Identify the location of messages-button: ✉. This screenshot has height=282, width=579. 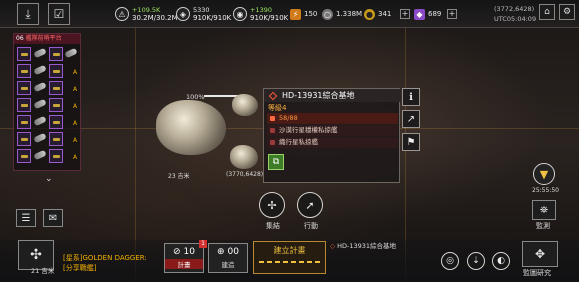
(53, 218).